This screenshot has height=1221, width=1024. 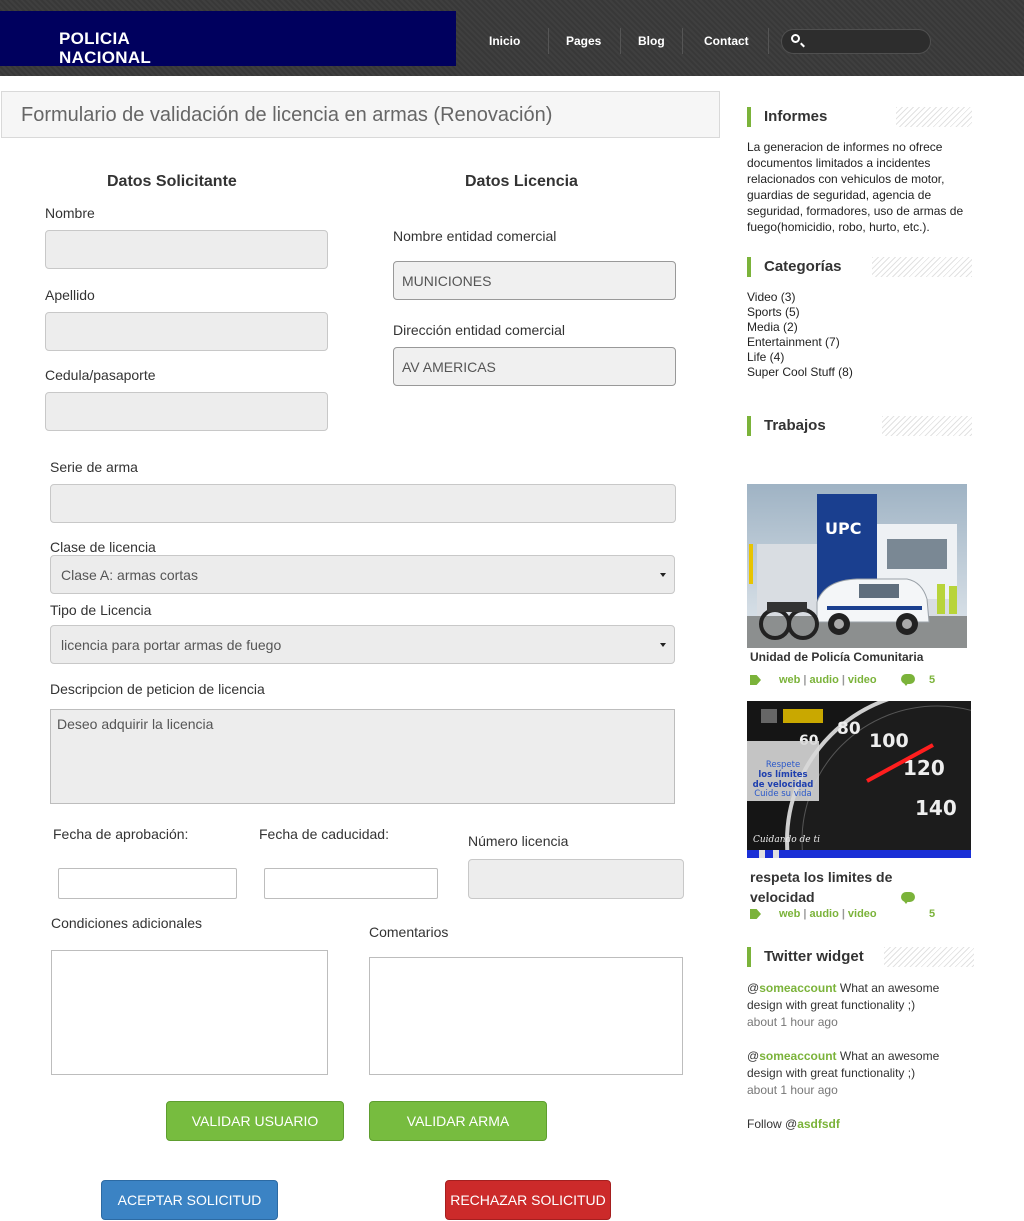 I want to click on search-input, so click(x=866, y=41).